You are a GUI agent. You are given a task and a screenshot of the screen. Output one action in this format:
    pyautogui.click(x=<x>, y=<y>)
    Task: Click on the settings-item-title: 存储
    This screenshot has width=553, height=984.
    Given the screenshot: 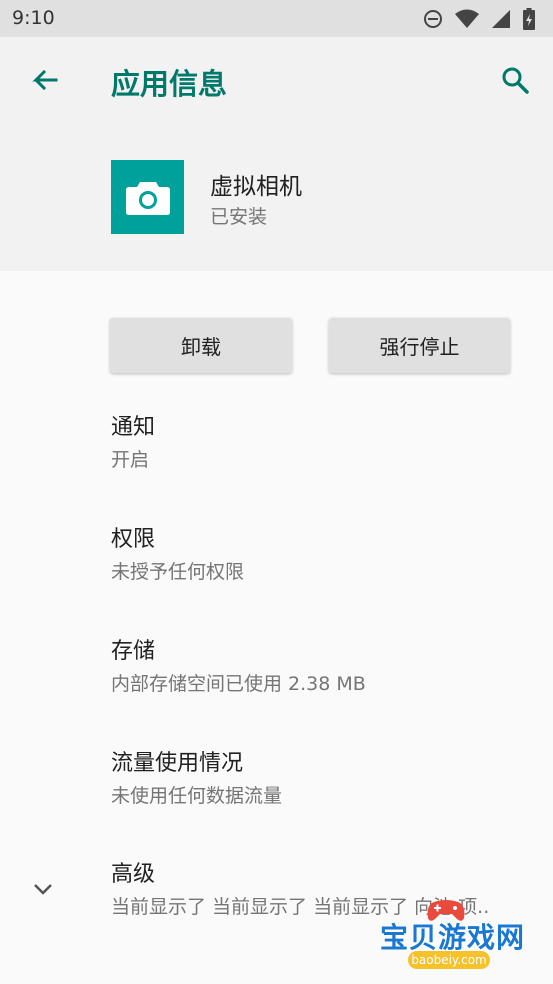 What is the action you would take?
    pyautogui.click(x=133, y=651)
    